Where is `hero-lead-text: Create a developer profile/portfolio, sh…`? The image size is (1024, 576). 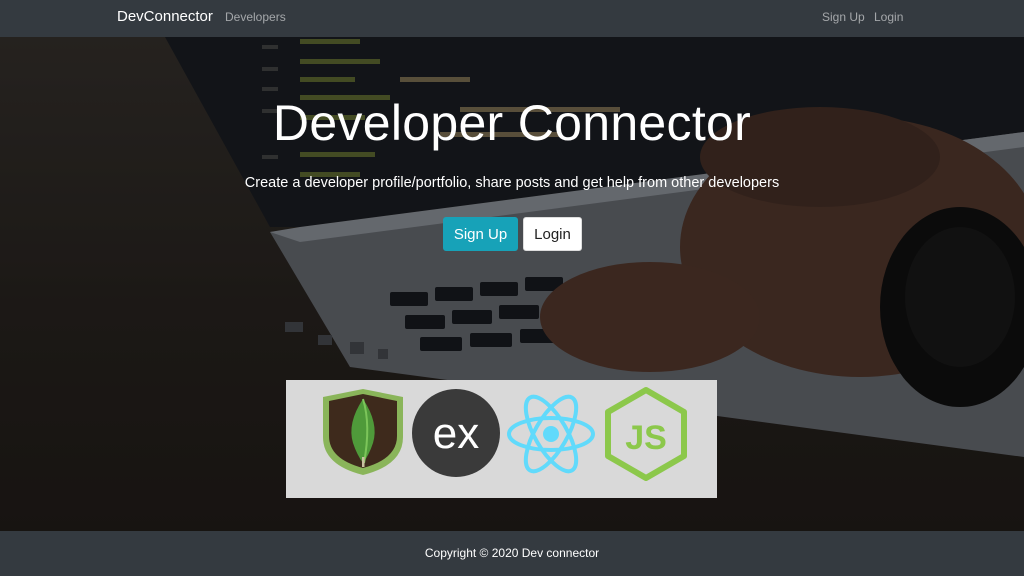 hero-lead-text: Create a developer profile/portfolio, sh… is located at coordinates (512, 183).